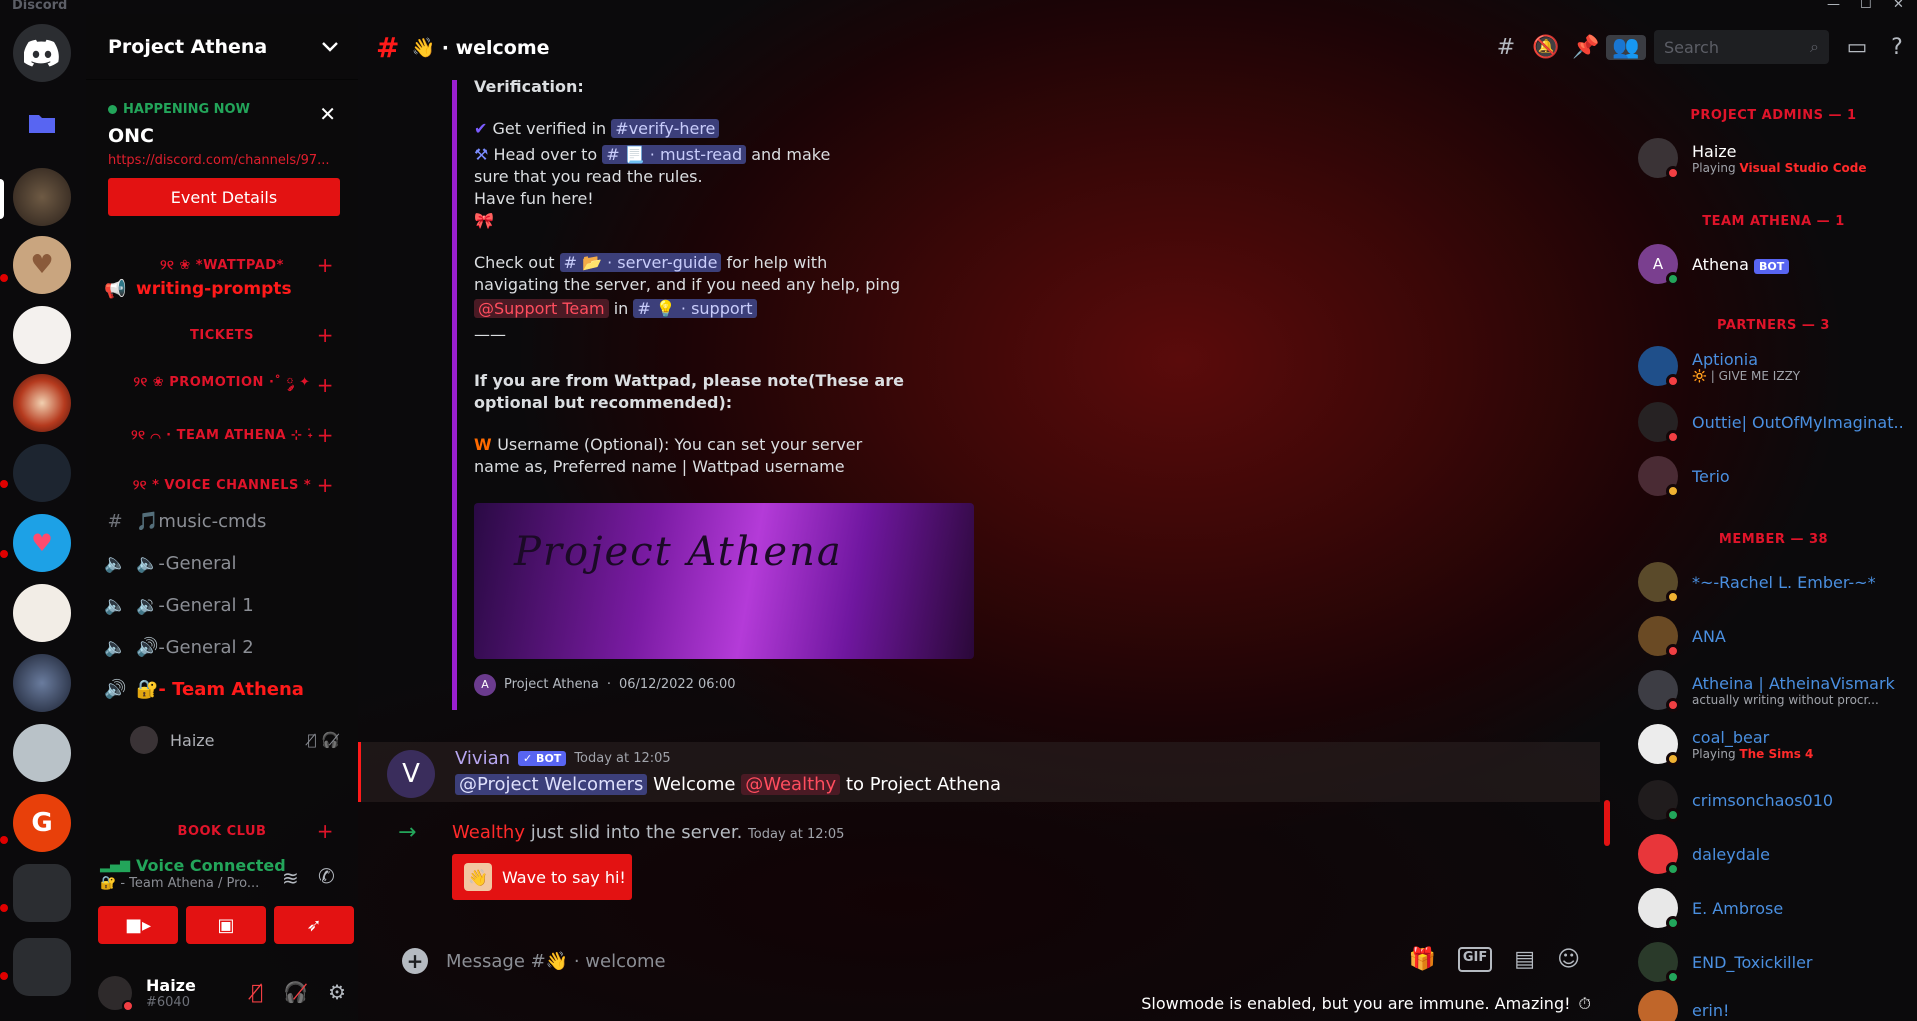  What do you see at coordinates (42, 823) in the screenshot?
I see `server-g-icon: G` at bounding box center [42, 823].